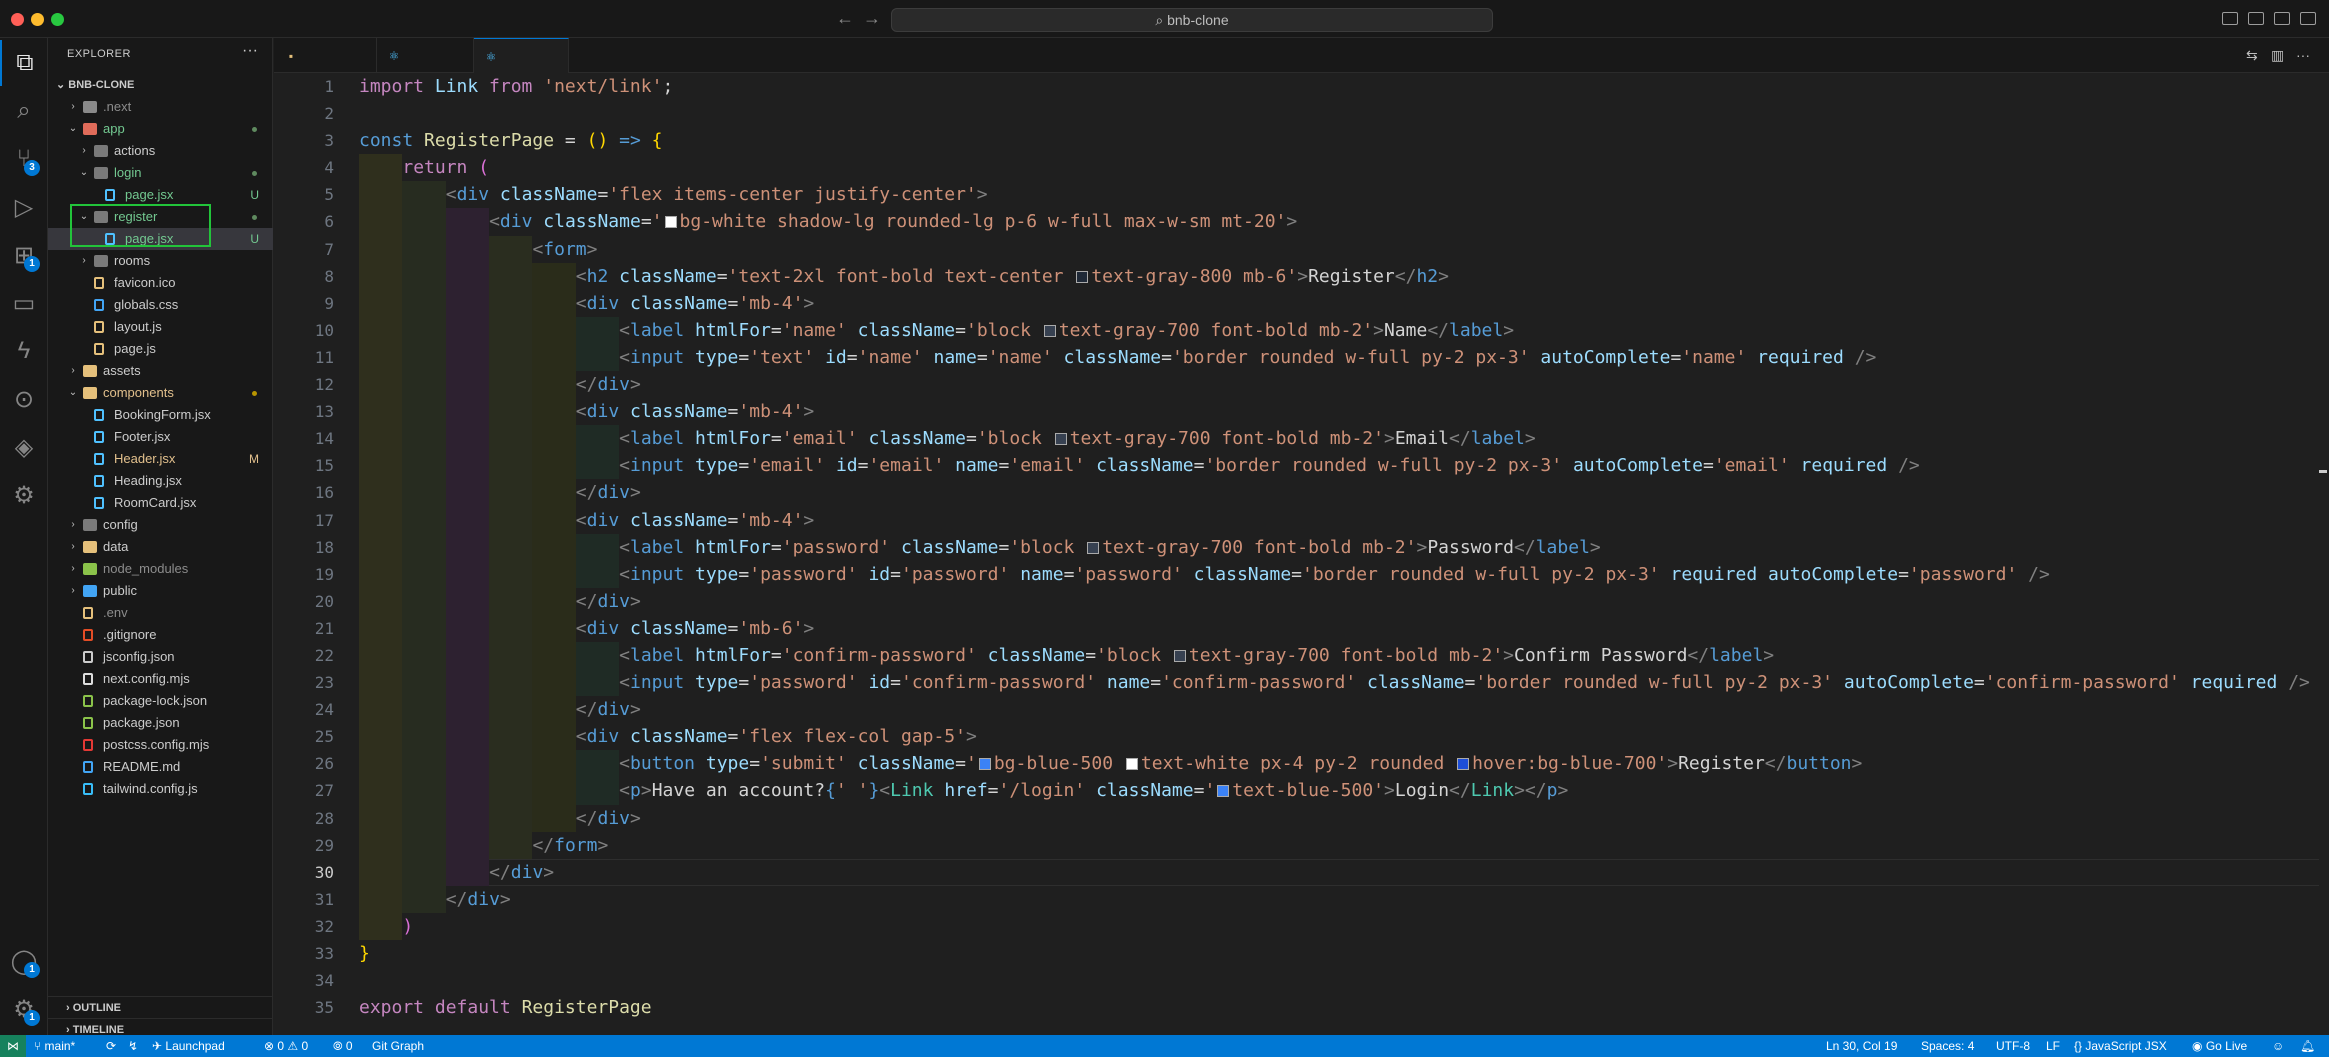 This screenshot has height=1057, width=2329. Describe the element at coordinates (425, 68) in the screenshot. I see `editor-tab: ⚛Header.jsxM` at that location.